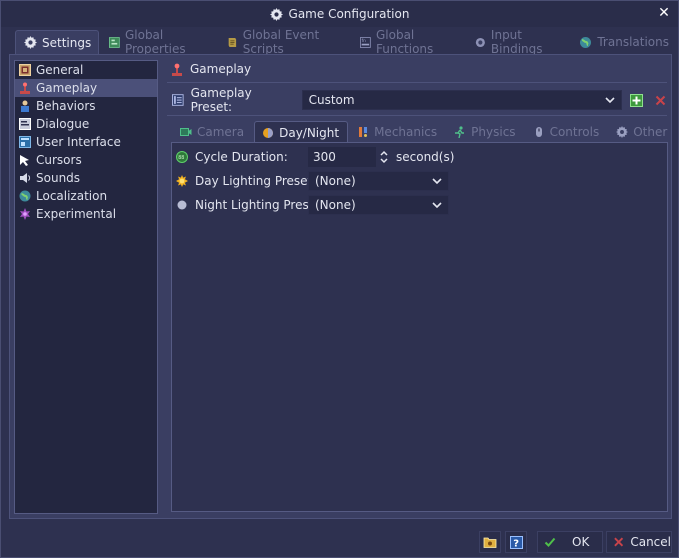  I want to click on tab-input-bindings: Input Bindings, so click(518, 42).